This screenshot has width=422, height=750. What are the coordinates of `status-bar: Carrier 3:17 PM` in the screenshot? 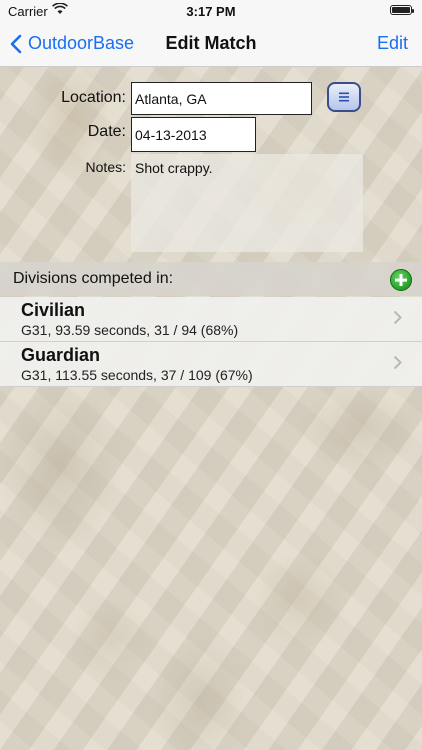 It's located at (211, 11).